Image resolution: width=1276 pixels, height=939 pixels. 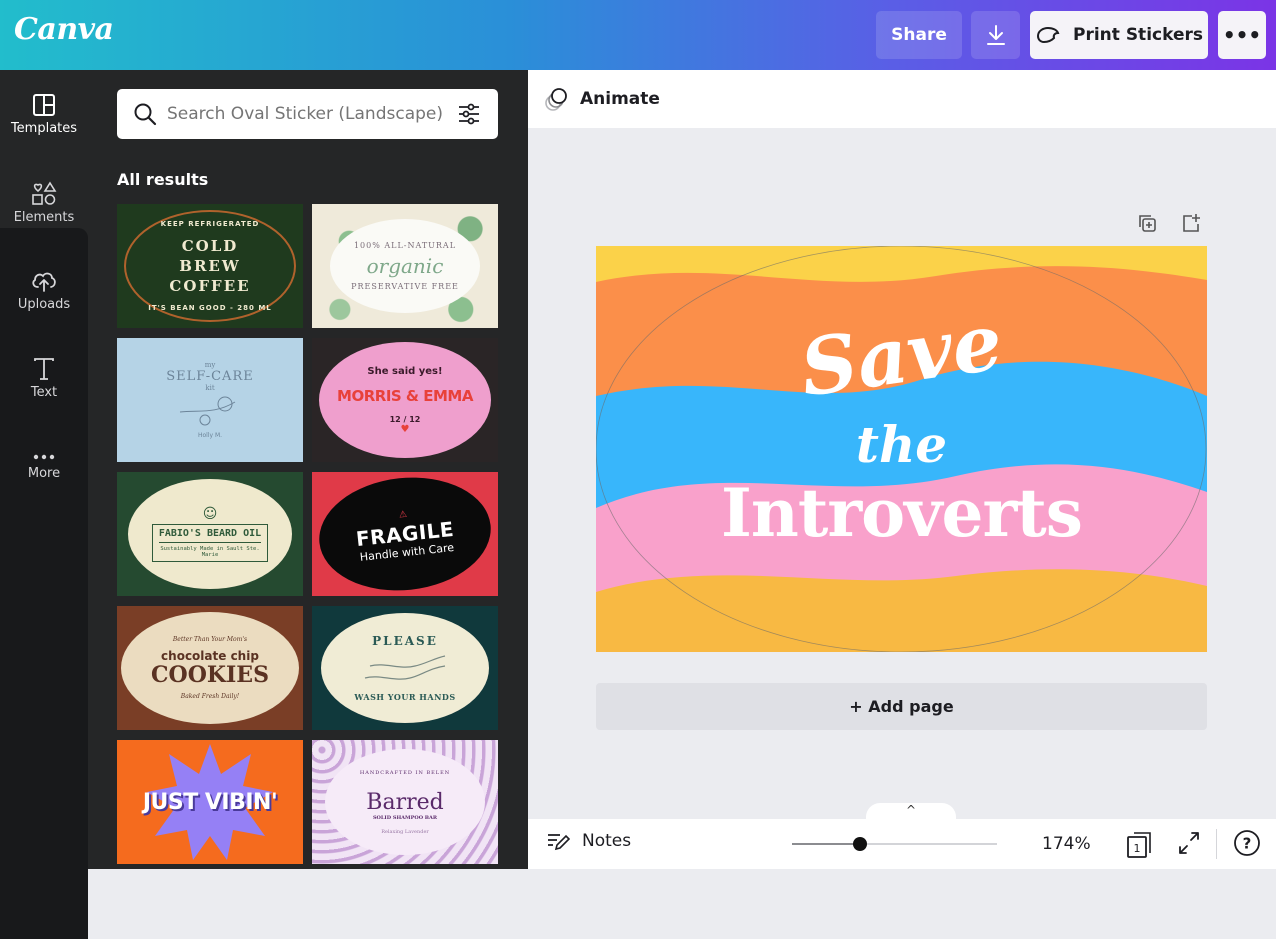 I want to click on template-text: MORRIS & EMMA, so click(x=405, y=395).